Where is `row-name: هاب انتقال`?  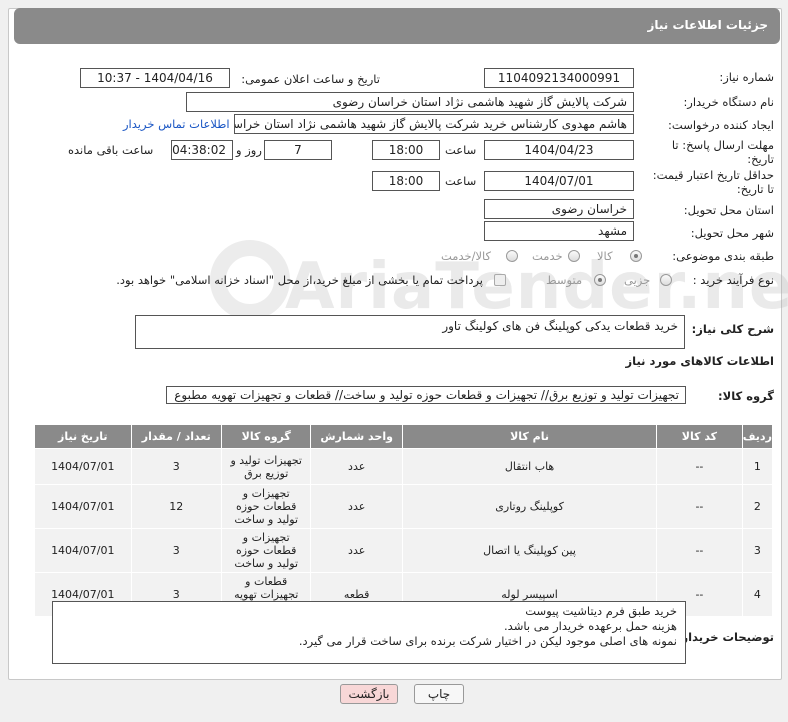 row-name: هاب انتقال is located at coordinates (529, 466).